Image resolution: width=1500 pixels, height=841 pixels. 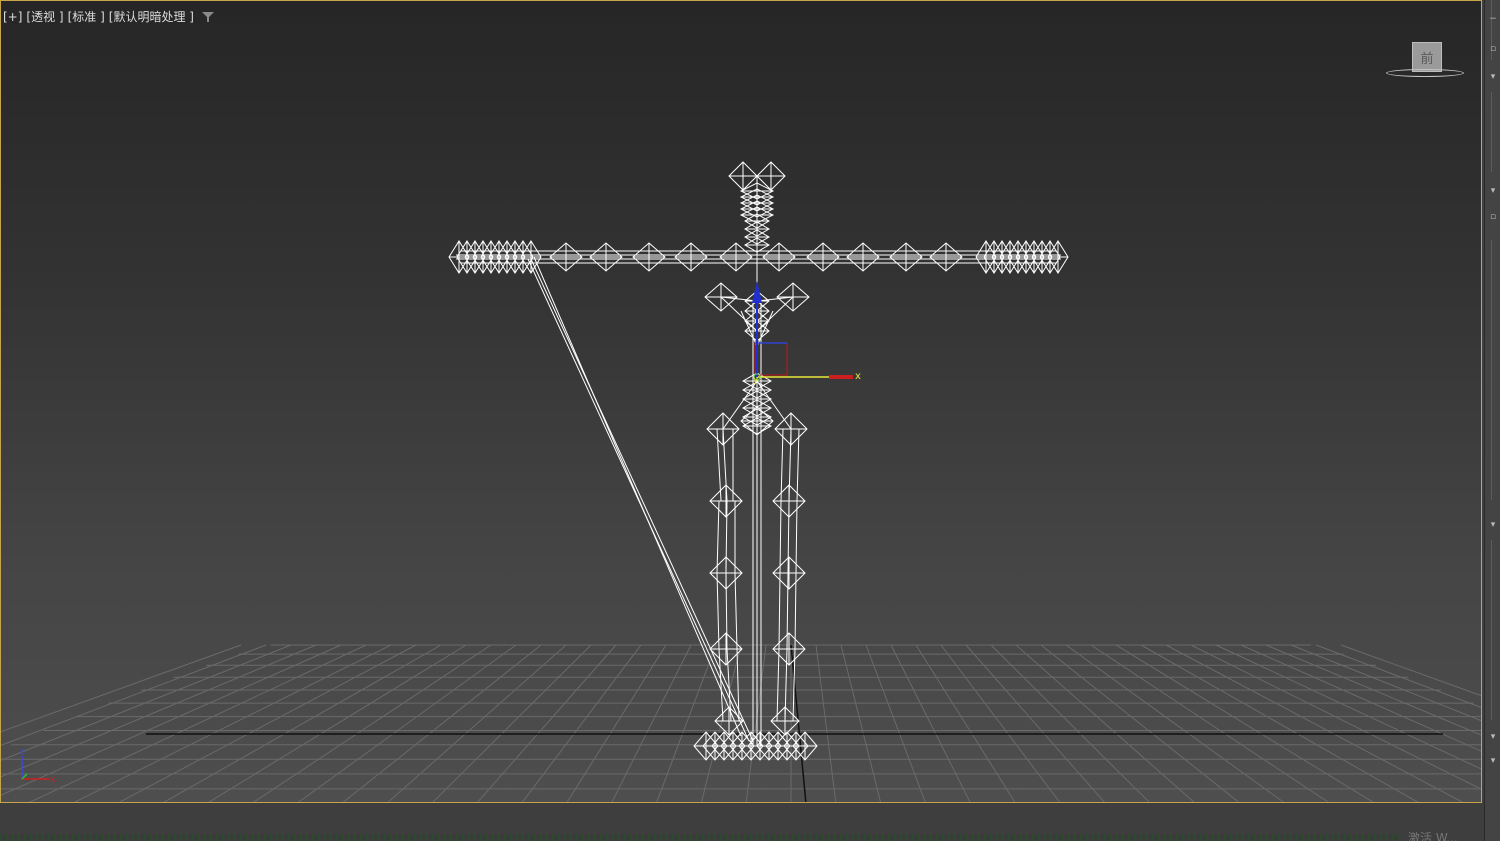 What do you see at coordinates (1493, 19) in the screenshot?
I see `panel-minus-icon: −` at bounding box center [1493, 19].